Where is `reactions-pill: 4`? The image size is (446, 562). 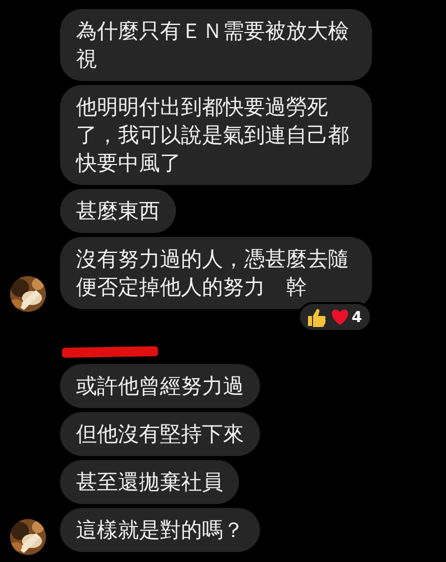 reactions-pill: 4 is located at coordinates (335, 317).